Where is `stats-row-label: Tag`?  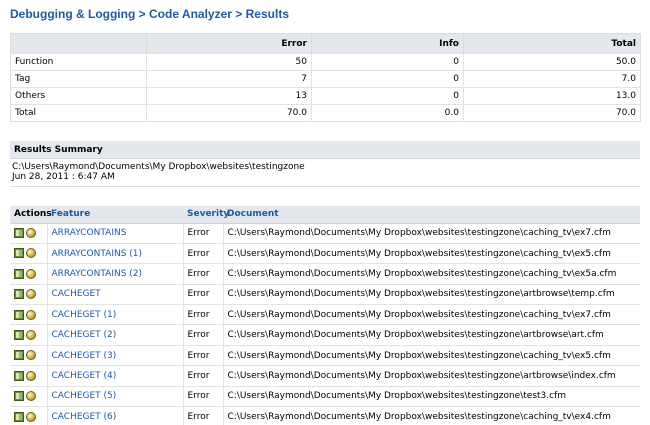 stats-row-label: Tag is located at coordinates (78, 79).